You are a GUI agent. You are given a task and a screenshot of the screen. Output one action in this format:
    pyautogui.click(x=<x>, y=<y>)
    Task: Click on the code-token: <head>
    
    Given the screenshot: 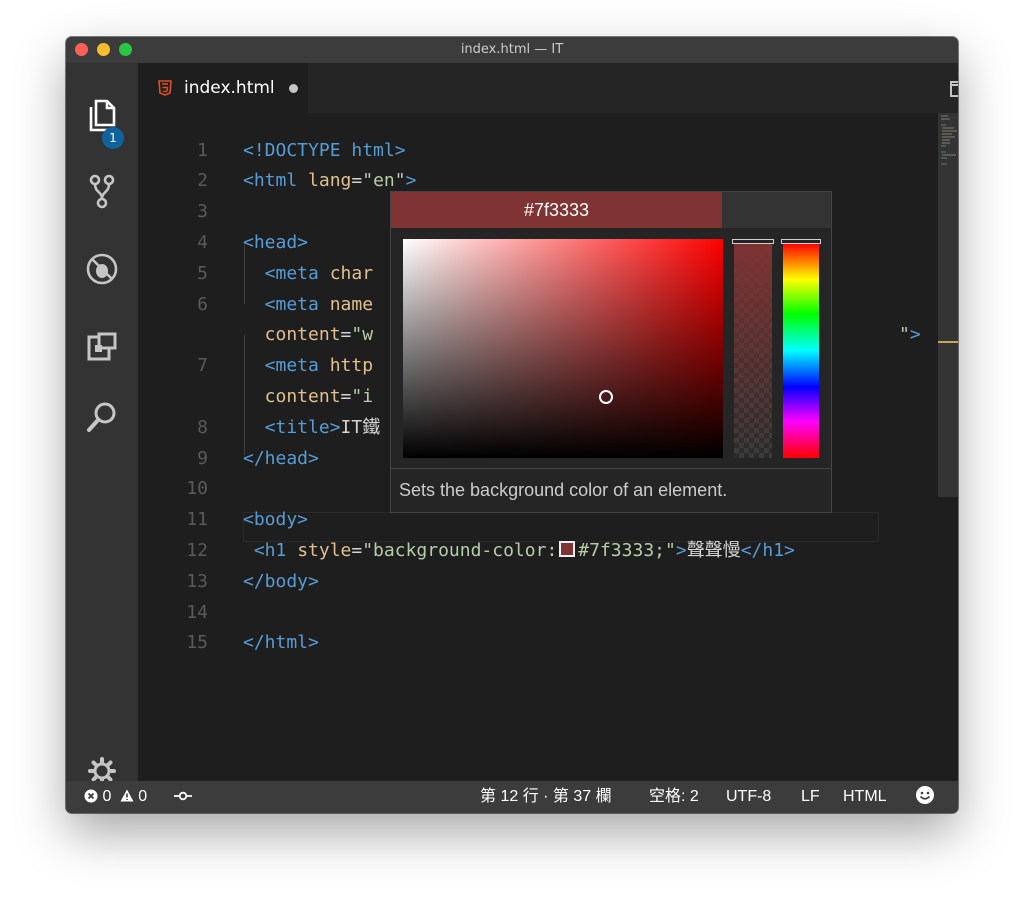 What is the action you would take?
    pyautogui.click(x=276, y=242)
    